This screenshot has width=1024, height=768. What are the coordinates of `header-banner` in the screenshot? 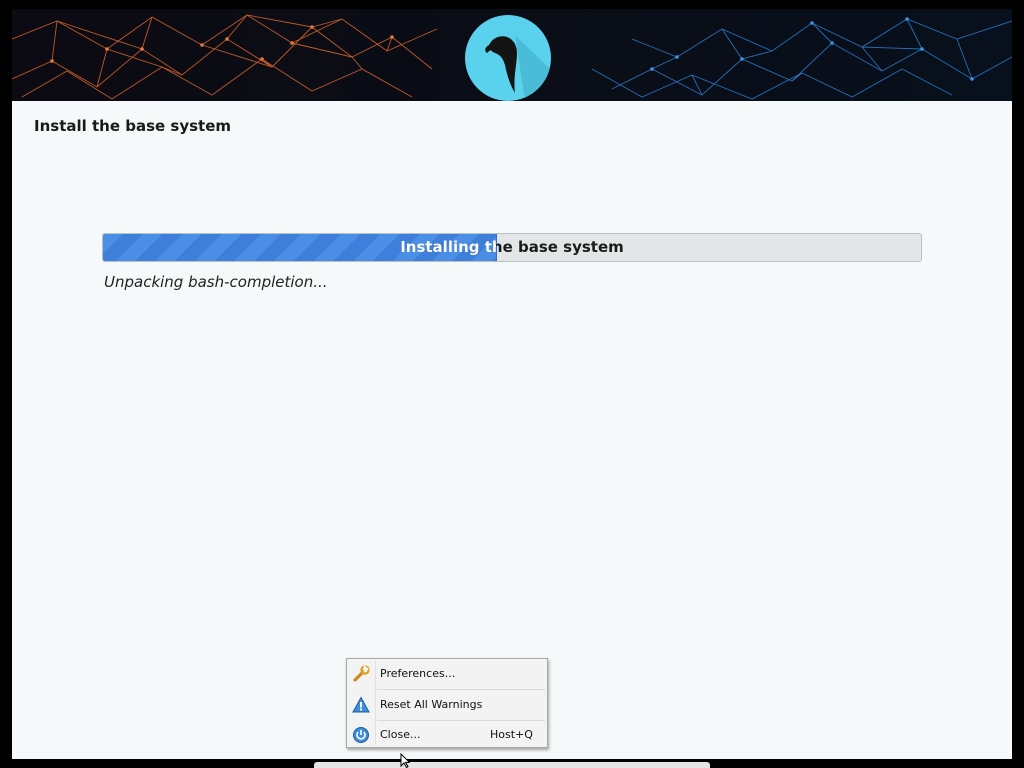 It's located at (512, 55).